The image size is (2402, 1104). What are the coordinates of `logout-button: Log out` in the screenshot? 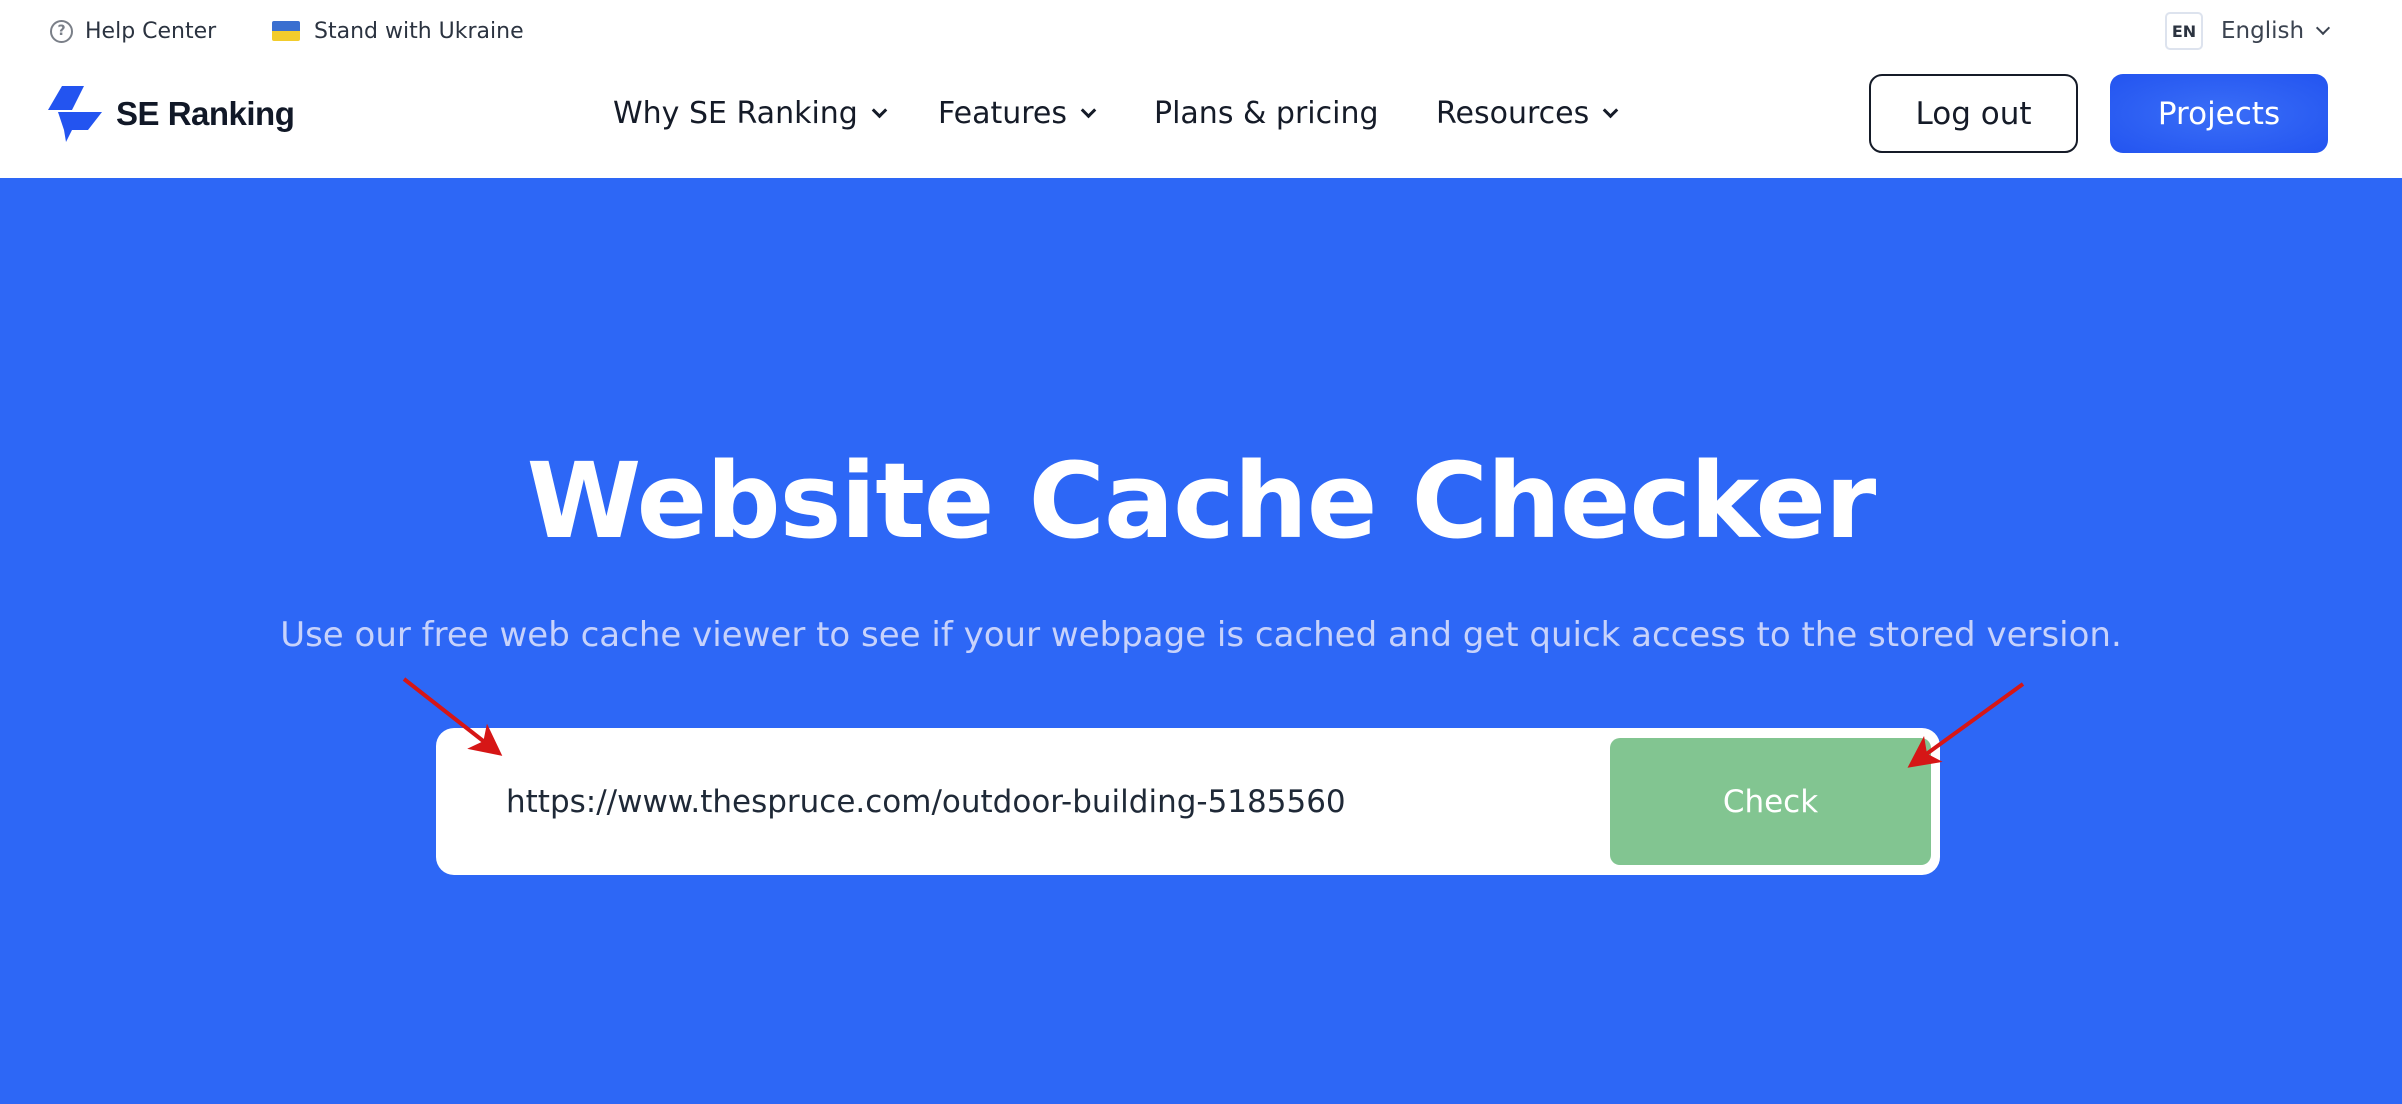 It's located at (1973, 113).